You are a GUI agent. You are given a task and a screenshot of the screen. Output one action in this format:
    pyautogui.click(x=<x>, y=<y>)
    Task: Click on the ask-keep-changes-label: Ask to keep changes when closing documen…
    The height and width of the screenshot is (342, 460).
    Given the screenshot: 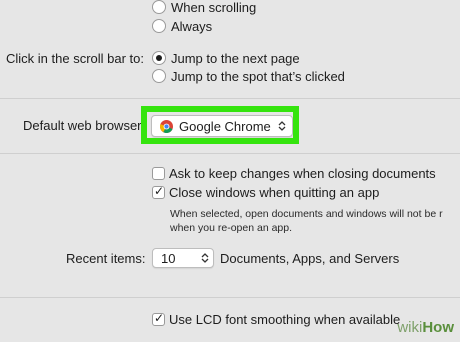 What is the action you would take?
    pyautogui.click(x=302, y=173)
    